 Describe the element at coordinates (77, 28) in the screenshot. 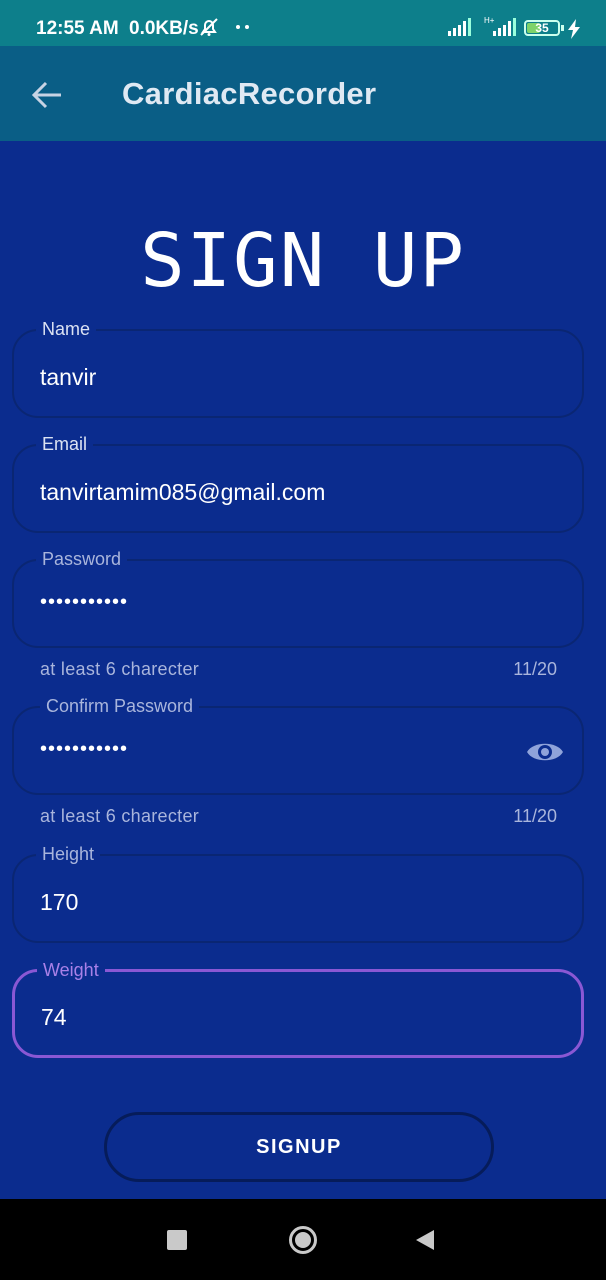

I see `status-time: 12:55 AM` at that location.